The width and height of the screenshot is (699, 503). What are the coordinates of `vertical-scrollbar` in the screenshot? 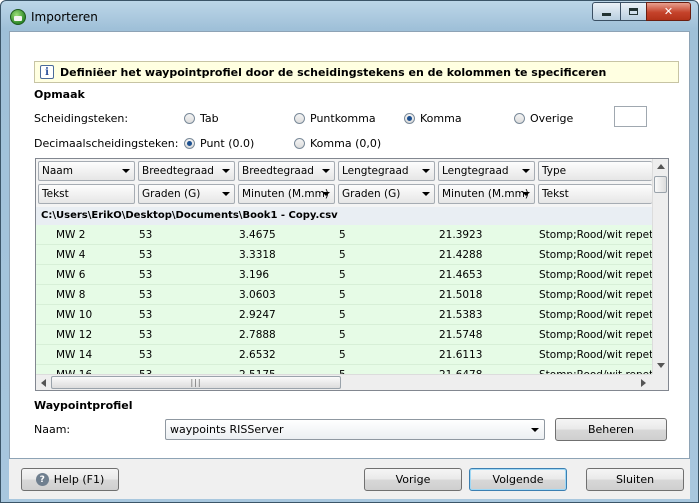 It's located at (660, 266).